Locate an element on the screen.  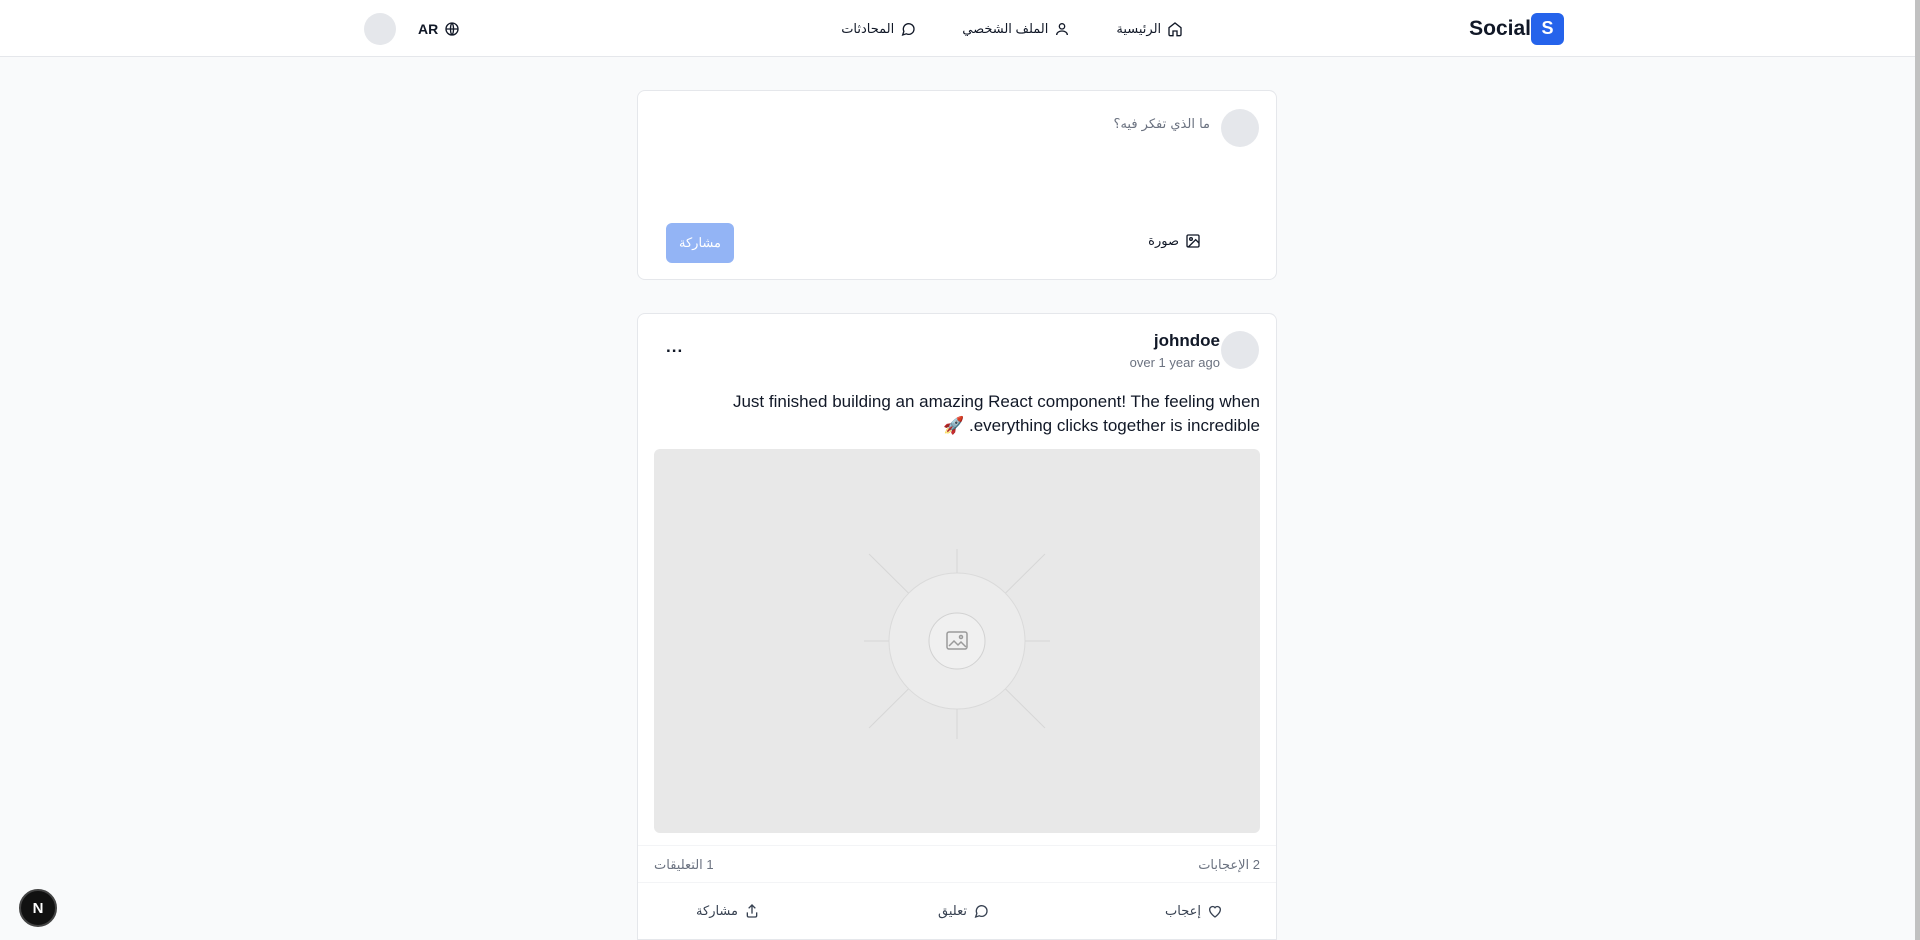
globe-icon is located at coordinates (452, 28).